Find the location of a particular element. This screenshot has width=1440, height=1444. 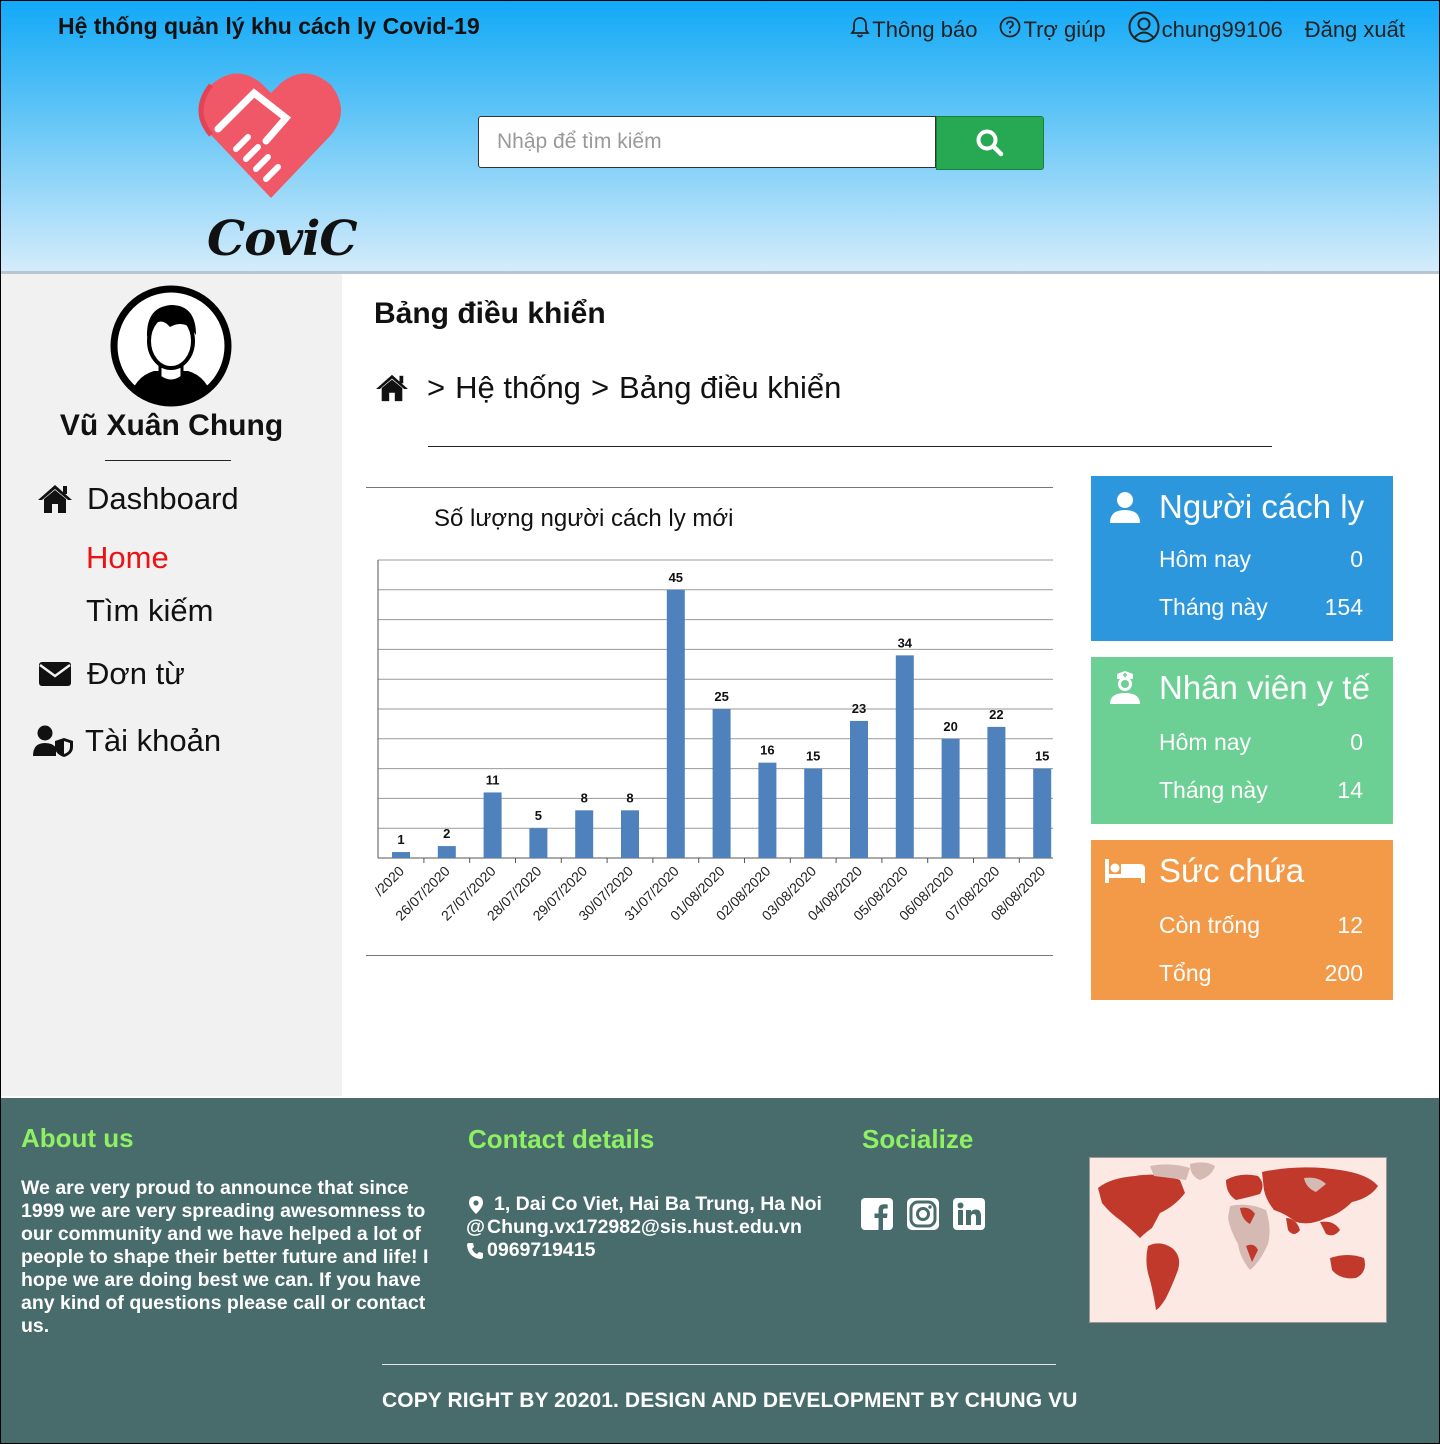

notifications-label: Thông báo is located at coordinates (925, 29).